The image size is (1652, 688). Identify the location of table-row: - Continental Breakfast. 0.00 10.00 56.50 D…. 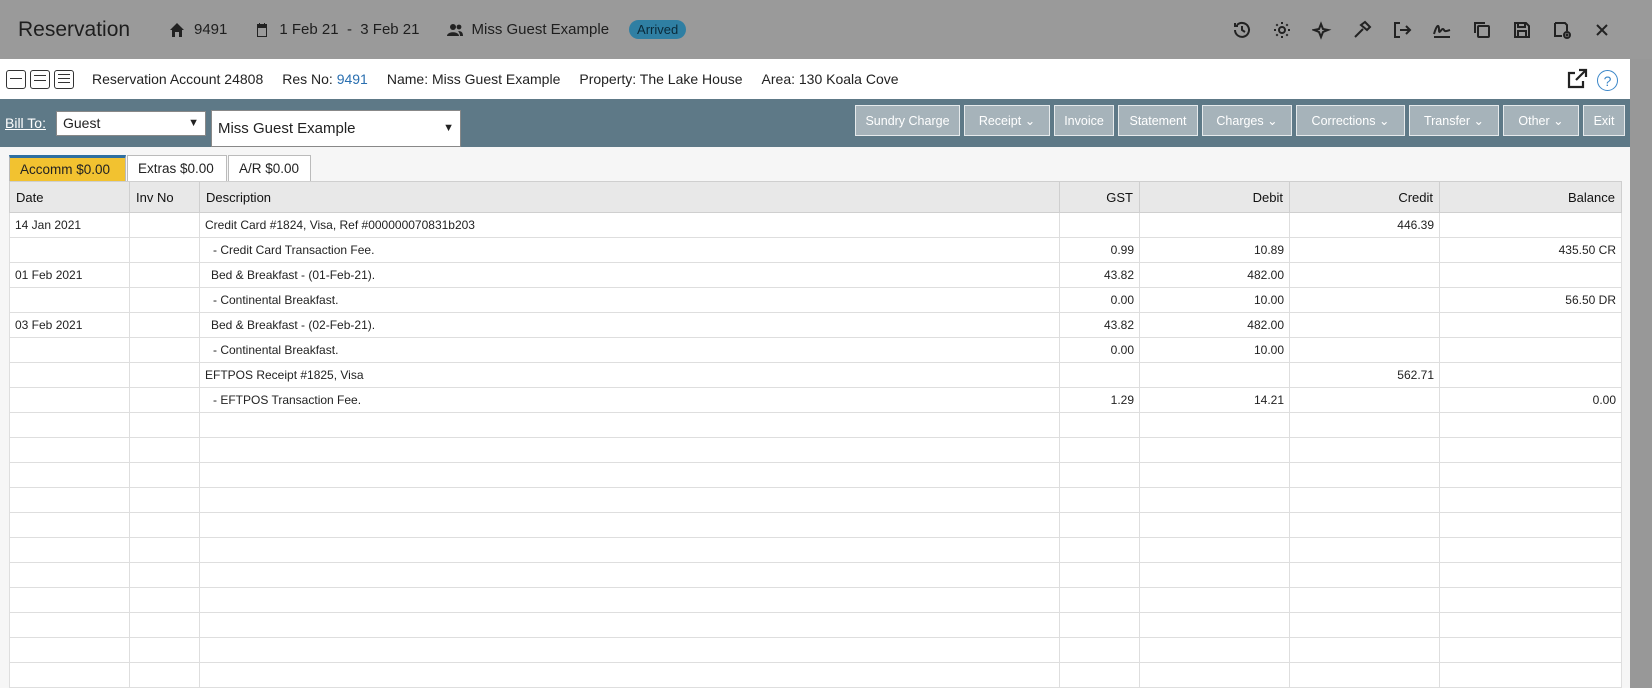
(815, 300).